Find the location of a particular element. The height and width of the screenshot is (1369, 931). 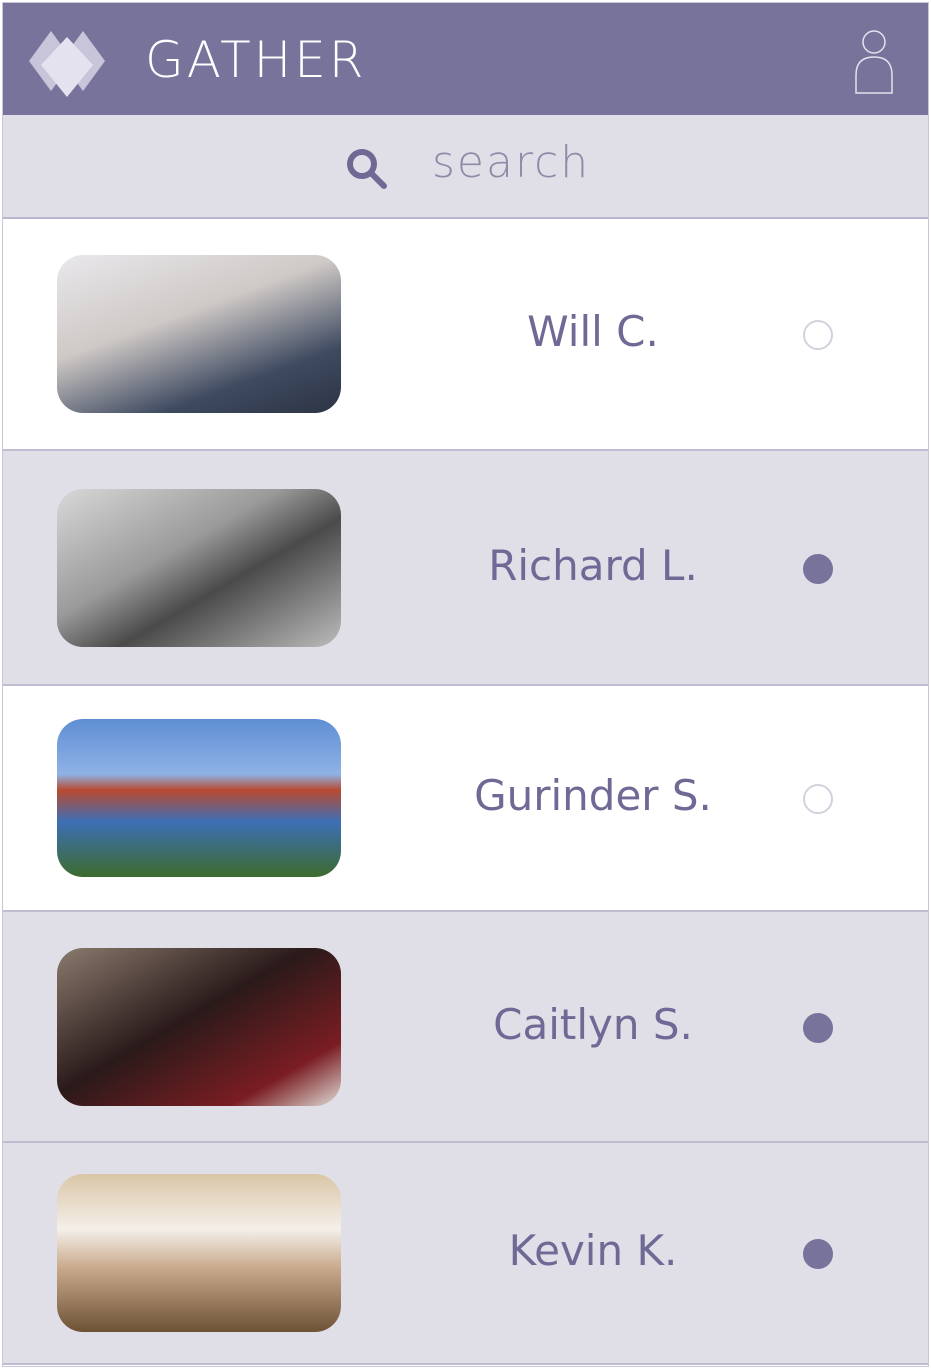

person-name: Richard L. is located at coordinates (593, 565).